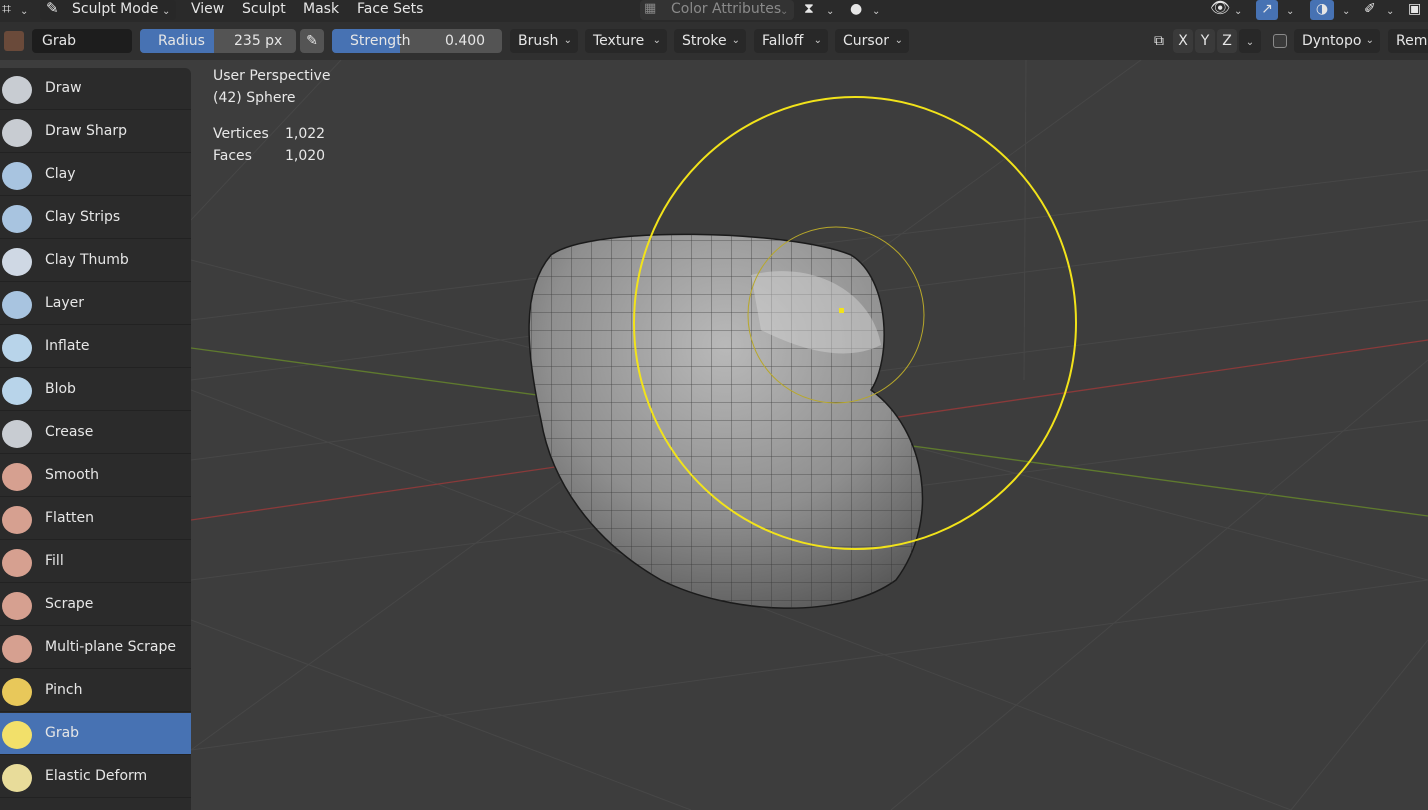 This screenshot has height=810, width=1428. Describe the element at coordinates (14, 41) in the screenshot. I see `brush-preview-icon` at that location.